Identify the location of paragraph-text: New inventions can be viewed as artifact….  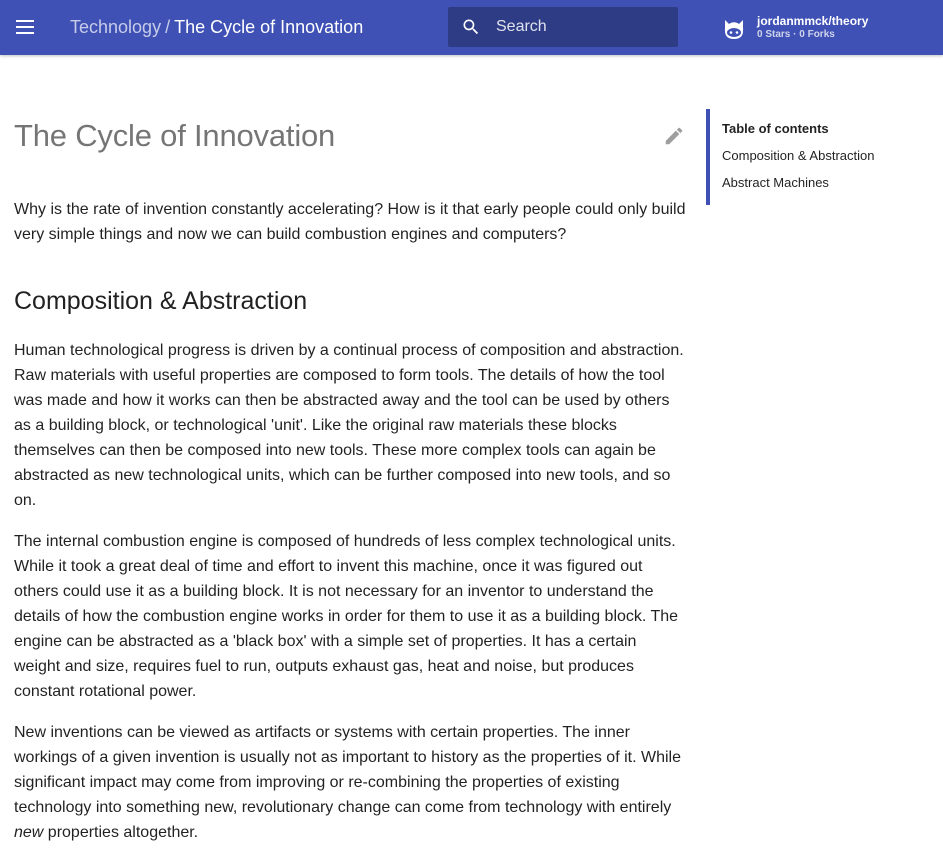
(347, 770).